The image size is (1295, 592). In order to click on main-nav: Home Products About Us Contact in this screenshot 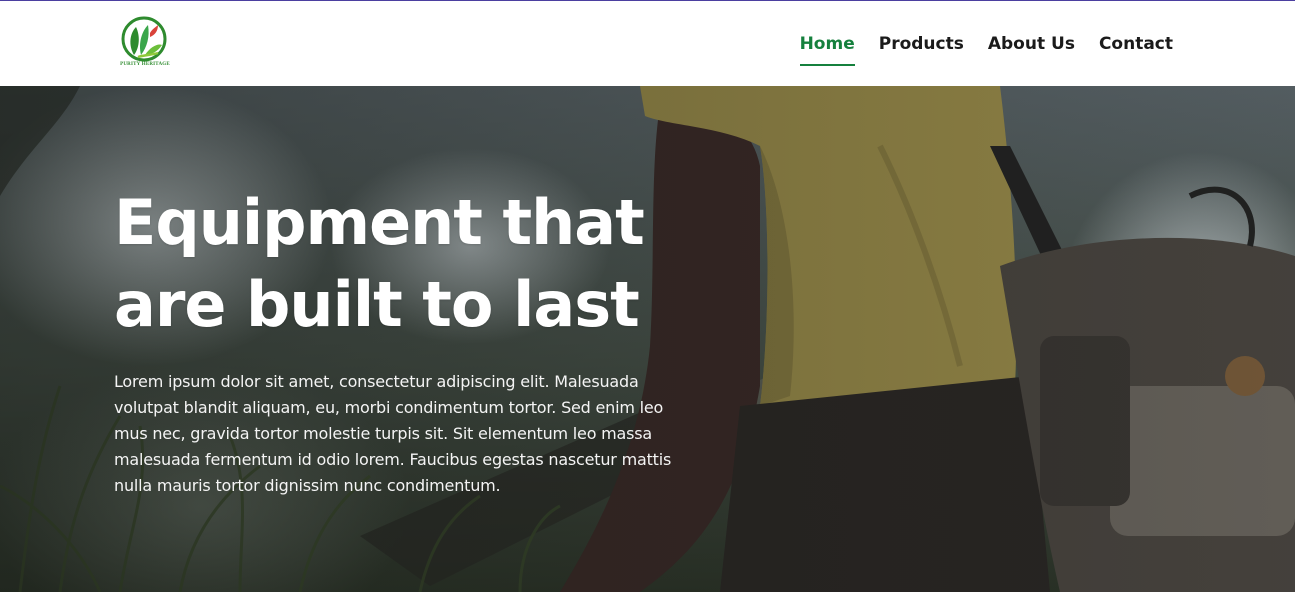, I will do `click(986, 43)`.